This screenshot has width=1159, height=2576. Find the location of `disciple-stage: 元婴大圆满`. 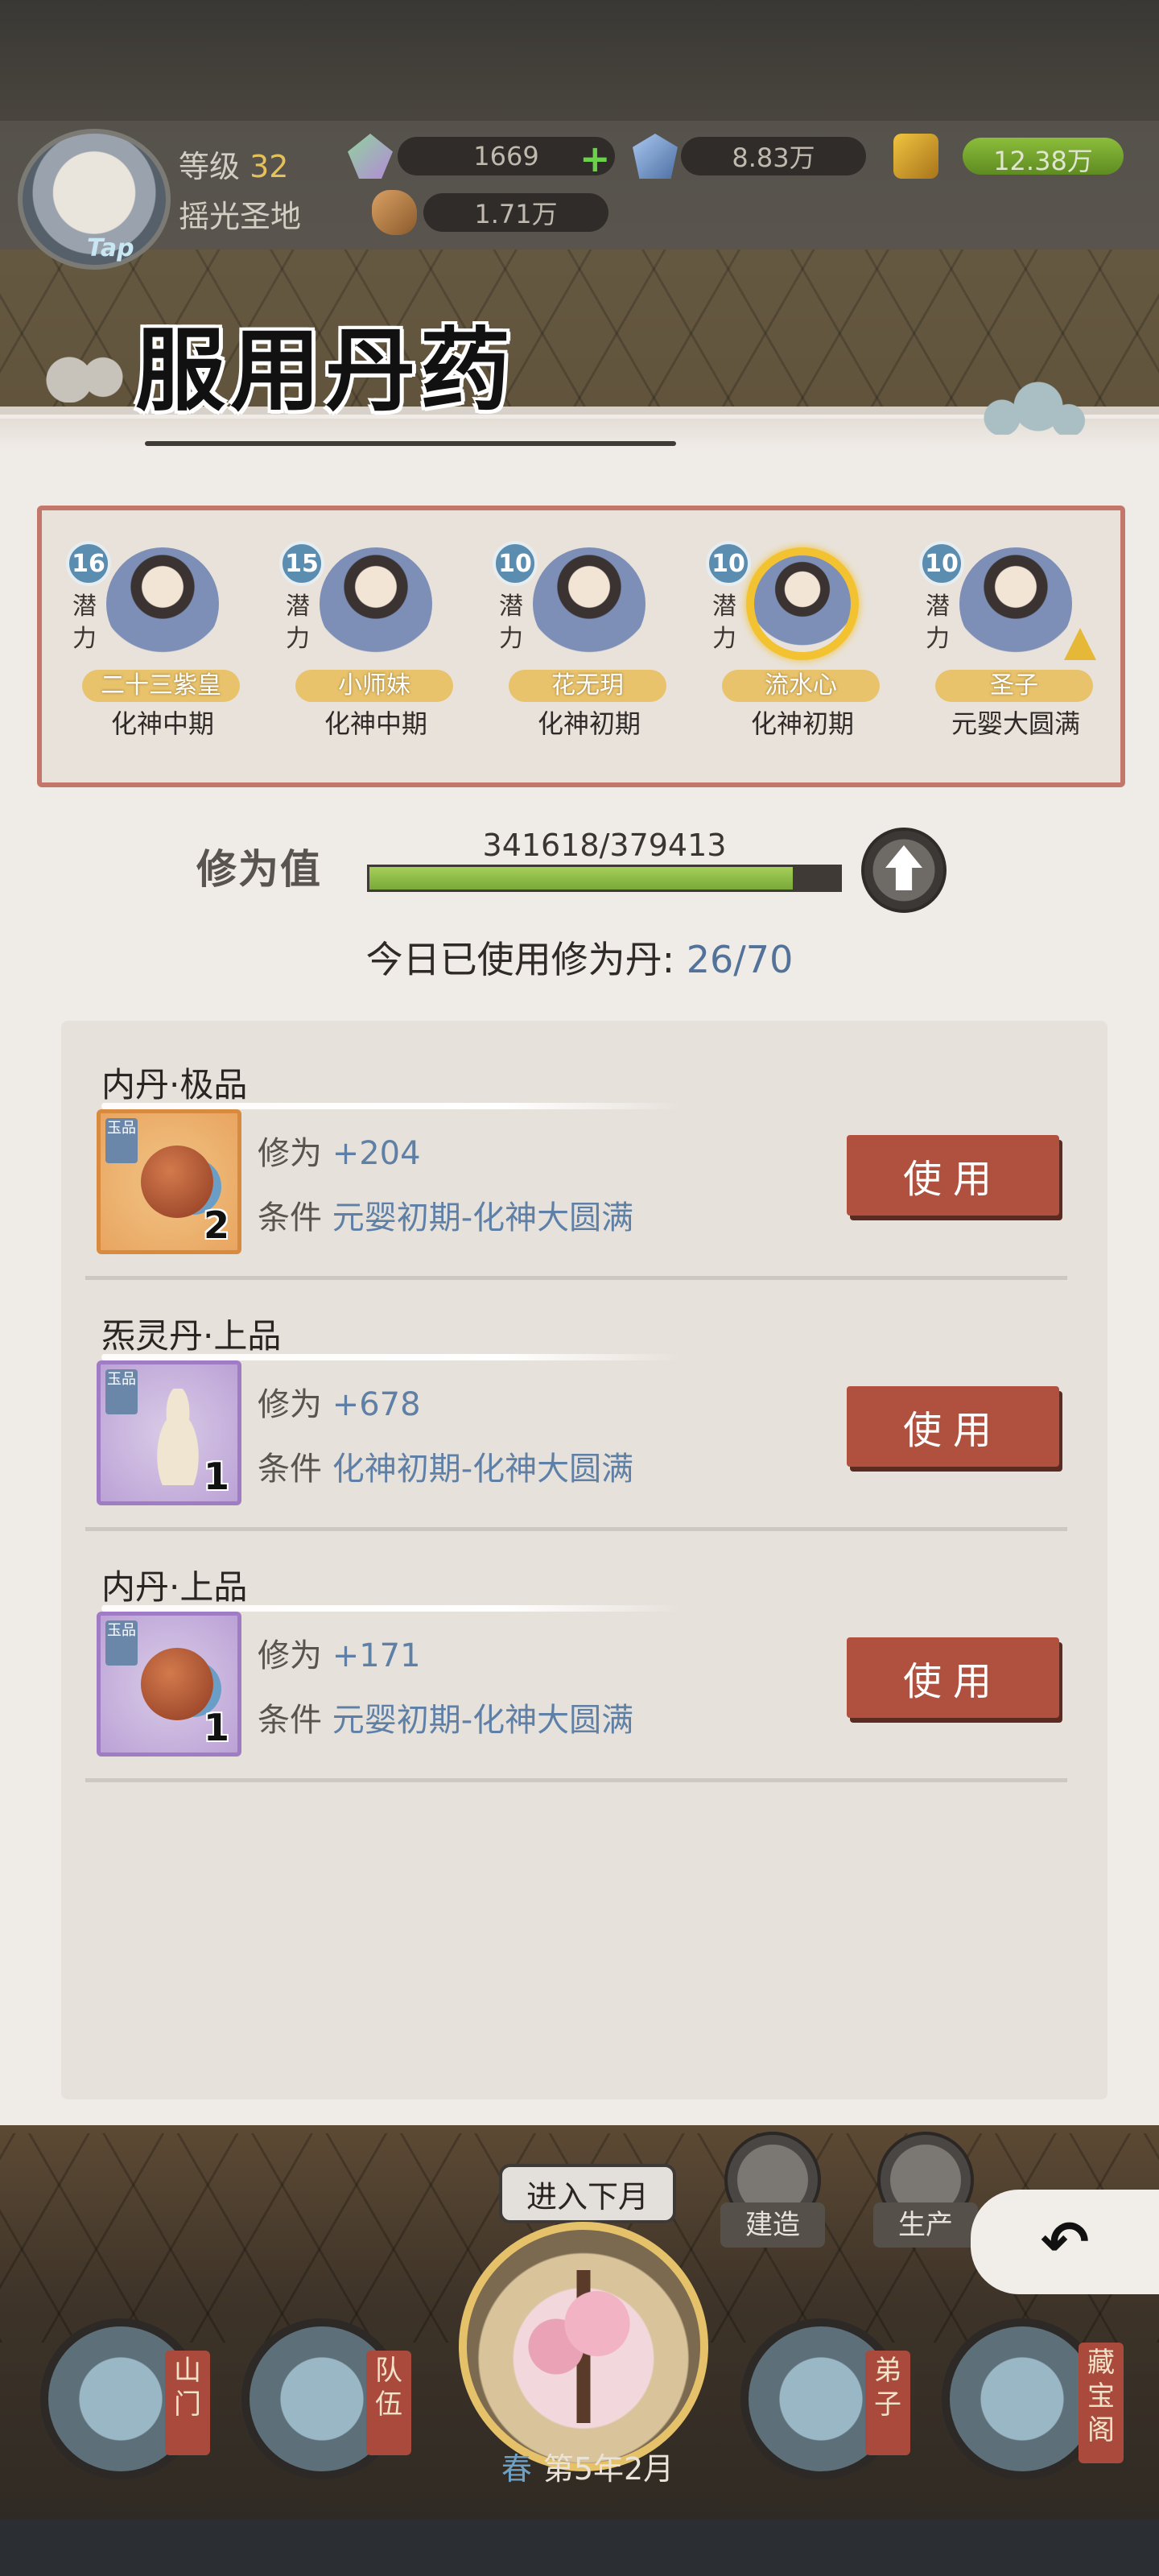

disciple-stage: 元婴大圆满 is located at coordinates (1015, 723).